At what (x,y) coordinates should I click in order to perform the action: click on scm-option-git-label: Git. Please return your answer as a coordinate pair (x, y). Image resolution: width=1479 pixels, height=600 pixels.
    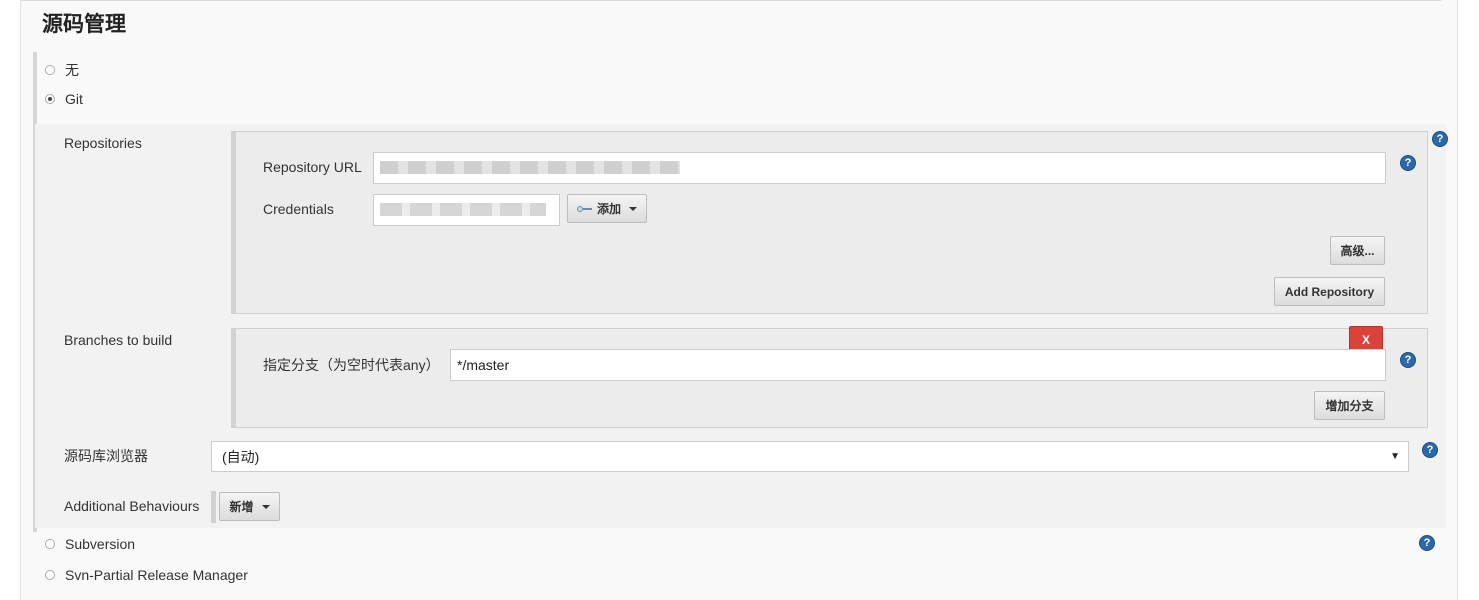
    Looking at the image, I should click on (74, 99).